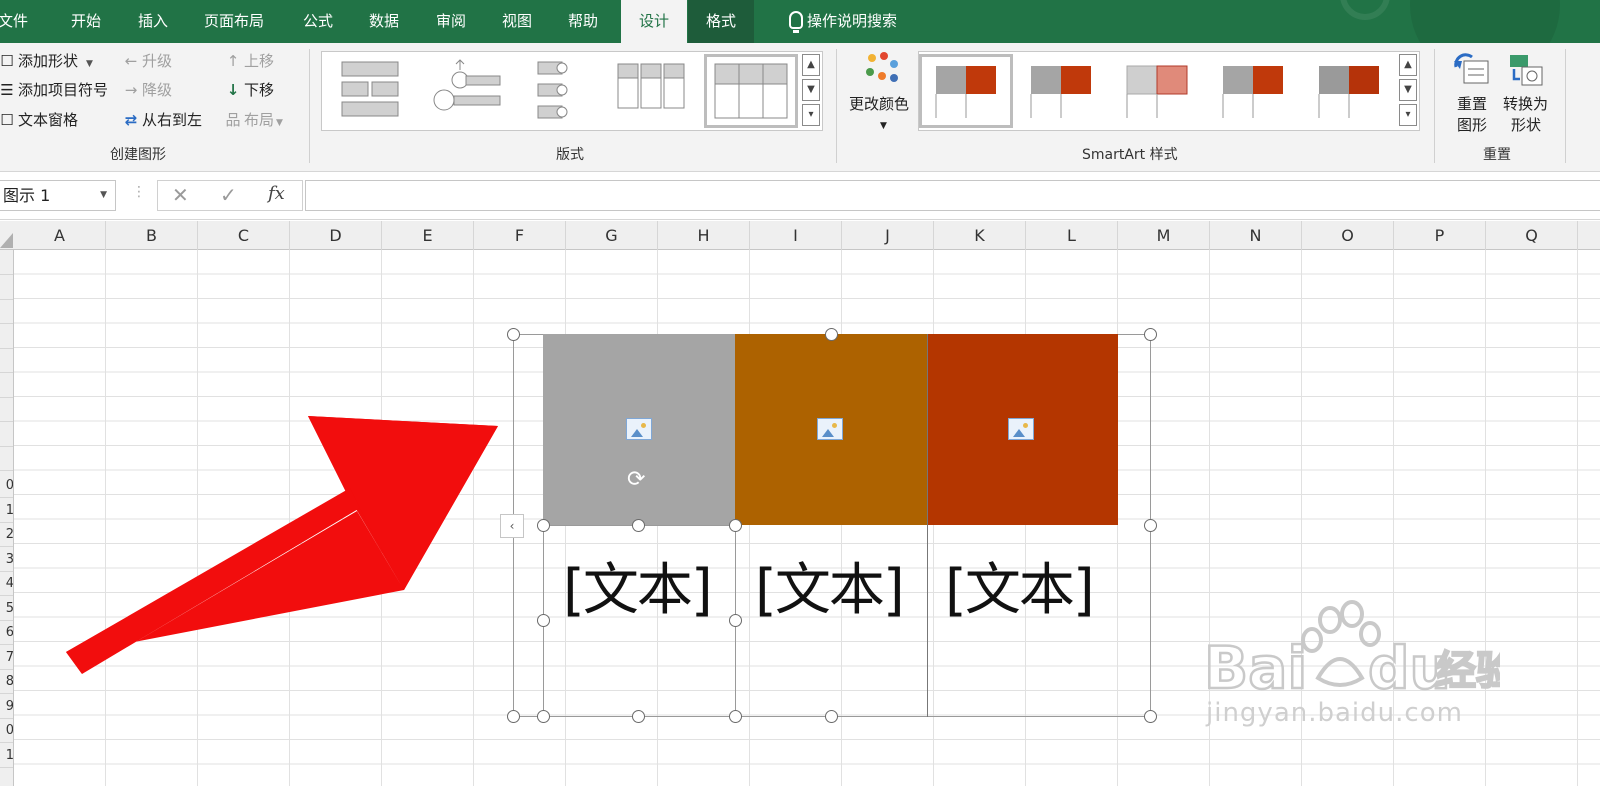 This screenshot has height=786, width=1600. Describe the element at coordinates (1255, 668) in the screenshot. I see `svg-text: Bai` at that location.